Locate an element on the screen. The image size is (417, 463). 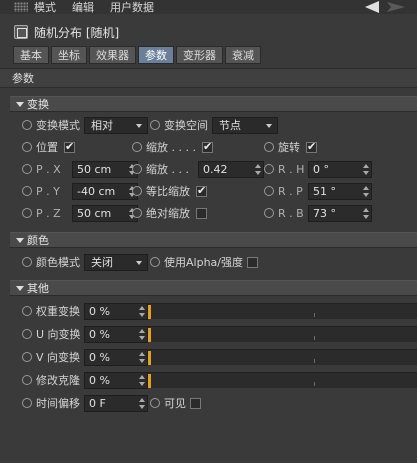
rotation-label: 旋转 is located at coordinates (289, 147).